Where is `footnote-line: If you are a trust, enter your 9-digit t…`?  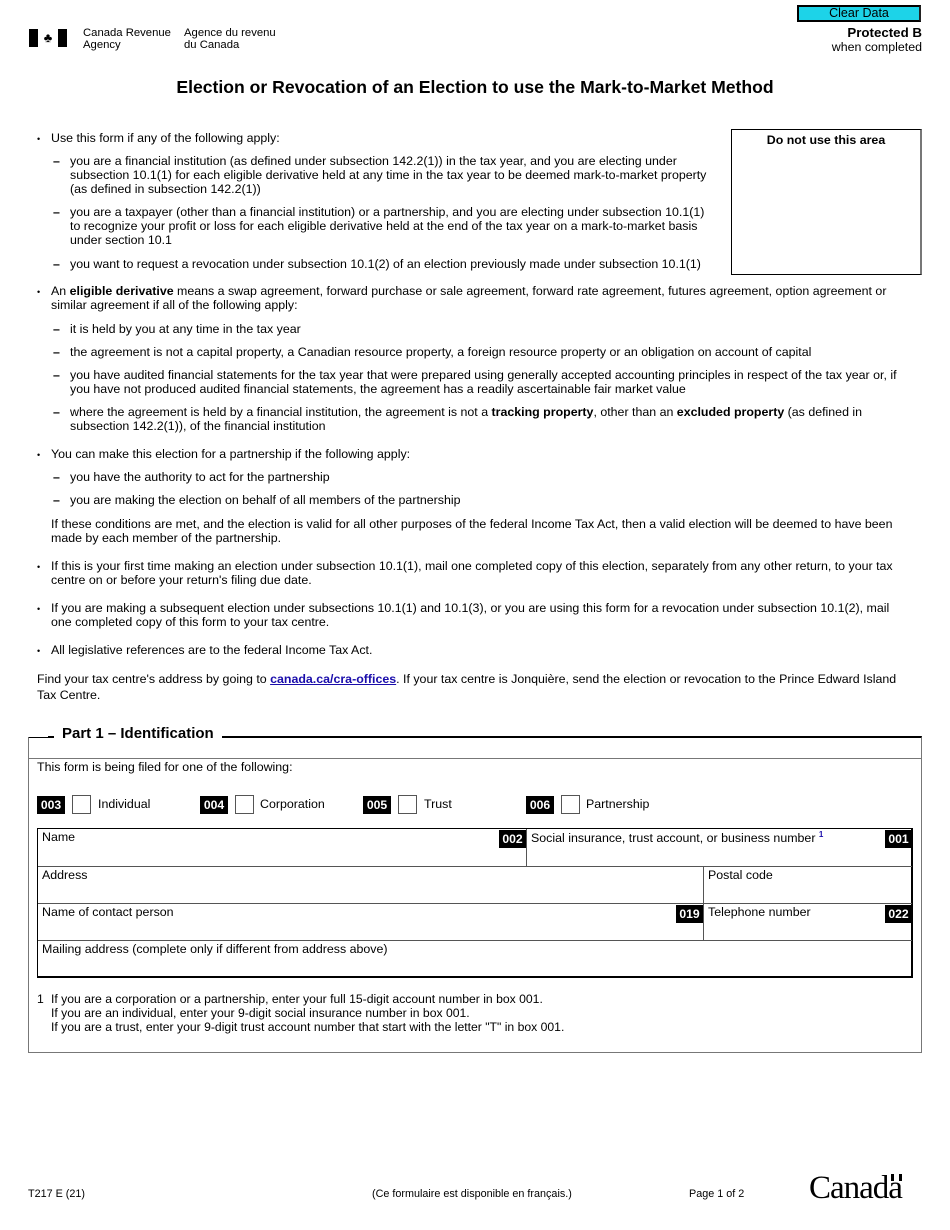 footnote-line: If you are a trust, enter your 9-digit t… is located at coordinates (308, 1027).